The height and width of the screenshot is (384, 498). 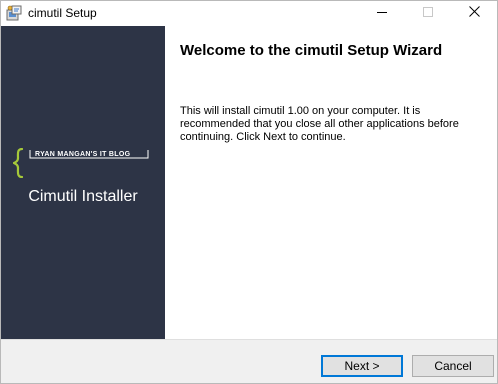 What do you see at coordinates (83, 154) in the screenshot?
I see `blog-logo-text: RYAN MANGAN'S IT BLOG` at bounding box center [83, 154].